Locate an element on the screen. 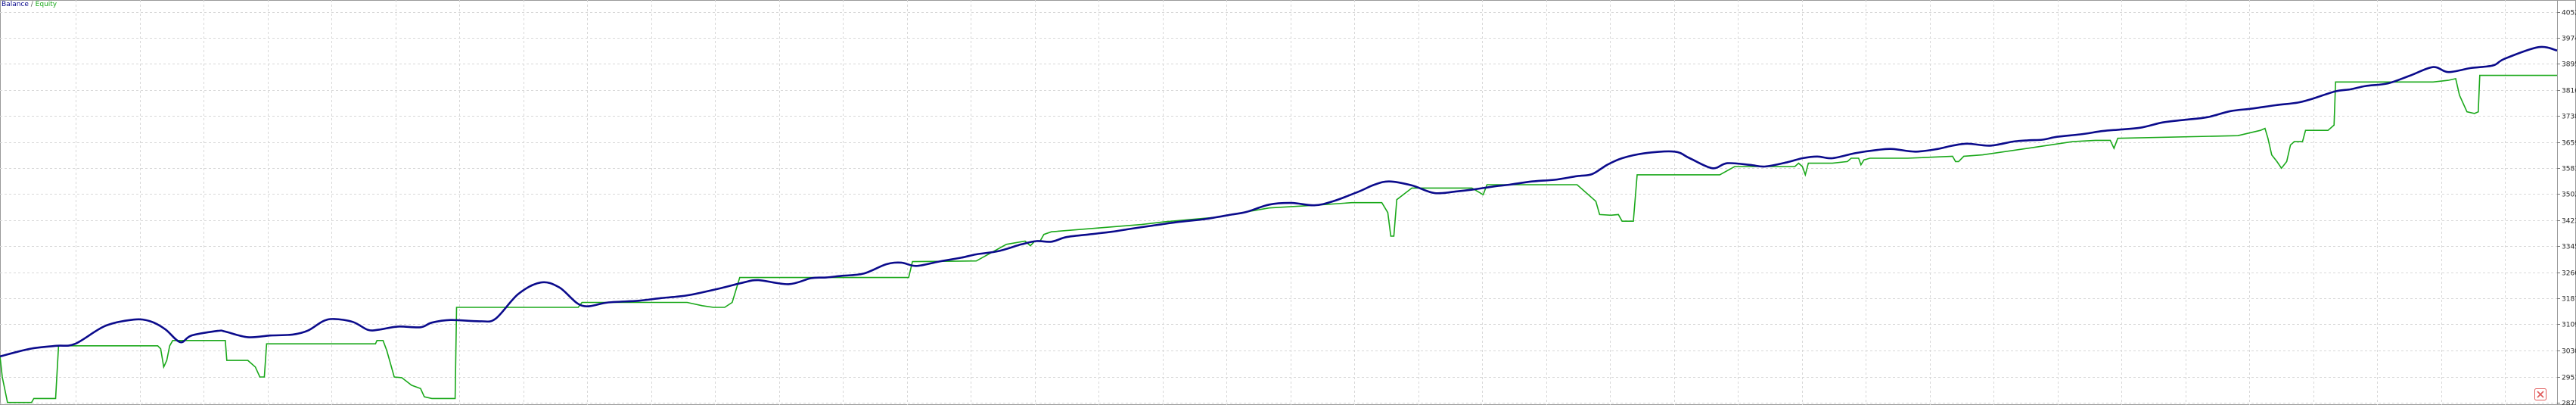 This screenshot has height=405, width=2576. y-tick-label: 3581 is located at coordinates (2569, 169).